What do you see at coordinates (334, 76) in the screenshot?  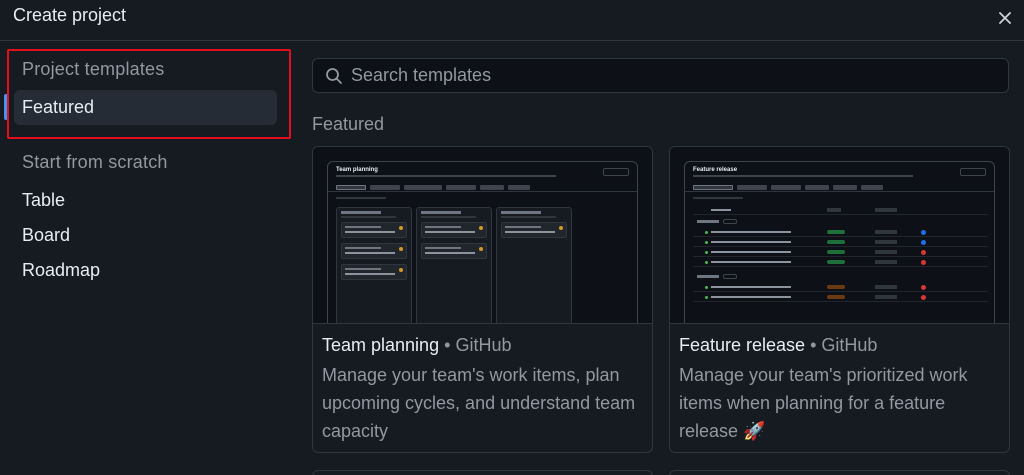 I see `search-icon` at bounding box center [334, 76].